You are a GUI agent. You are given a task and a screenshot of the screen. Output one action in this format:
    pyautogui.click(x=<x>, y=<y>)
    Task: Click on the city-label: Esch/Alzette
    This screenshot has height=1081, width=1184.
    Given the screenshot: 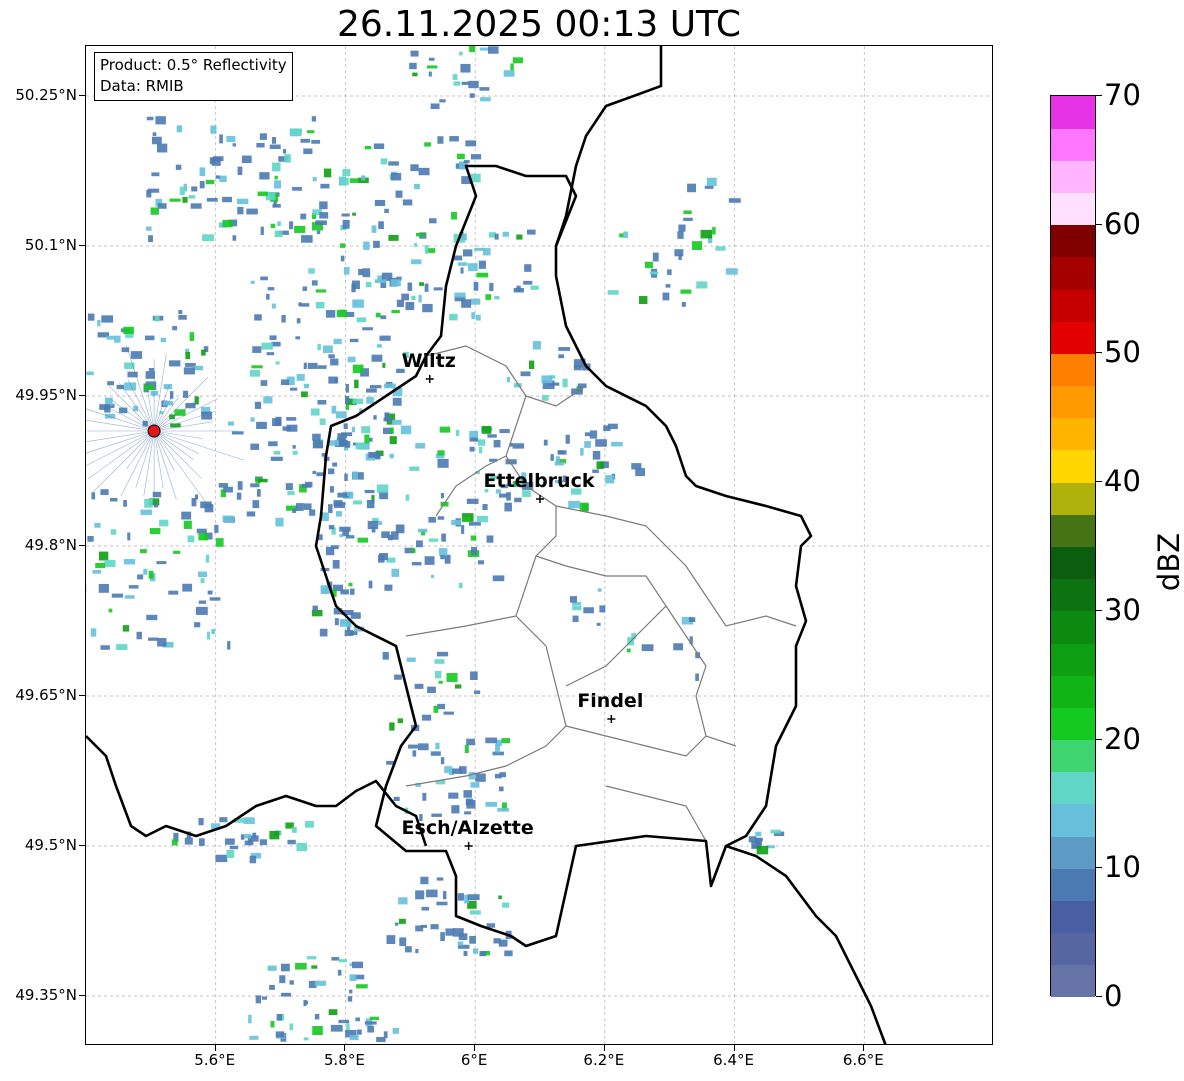 What is the action you would take?
    pyautogui.click(x=467, y=828)
    